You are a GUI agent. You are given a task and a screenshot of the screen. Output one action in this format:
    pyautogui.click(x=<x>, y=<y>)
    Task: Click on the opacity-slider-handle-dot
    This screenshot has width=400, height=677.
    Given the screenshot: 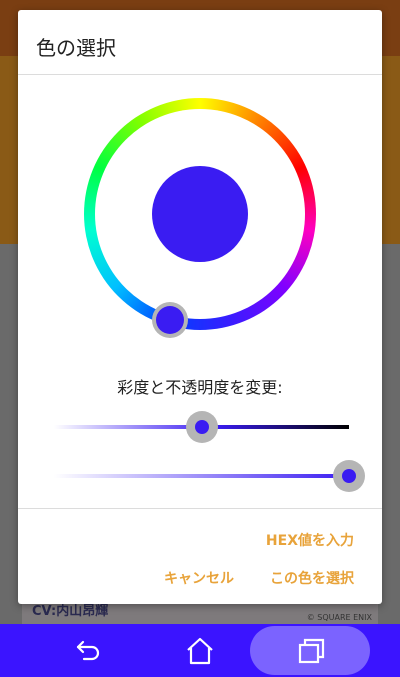 What is the action you would take?
    pyautogui.click(x=349, y=476)
    